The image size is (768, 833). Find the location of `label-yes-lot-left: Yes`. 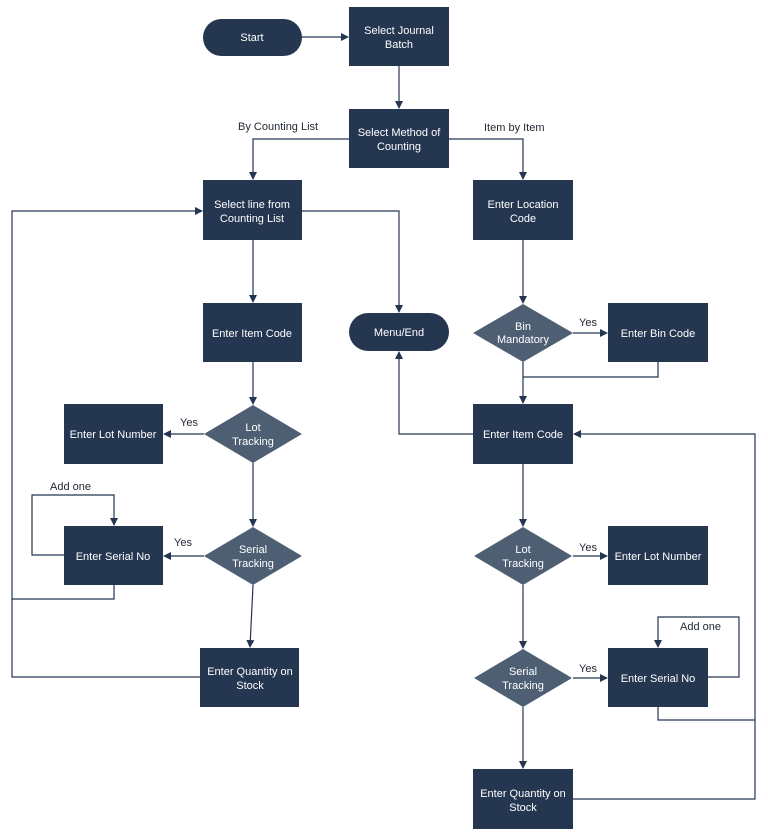

label-yes-lot-left: Yes is located at coordinates (189, 423).